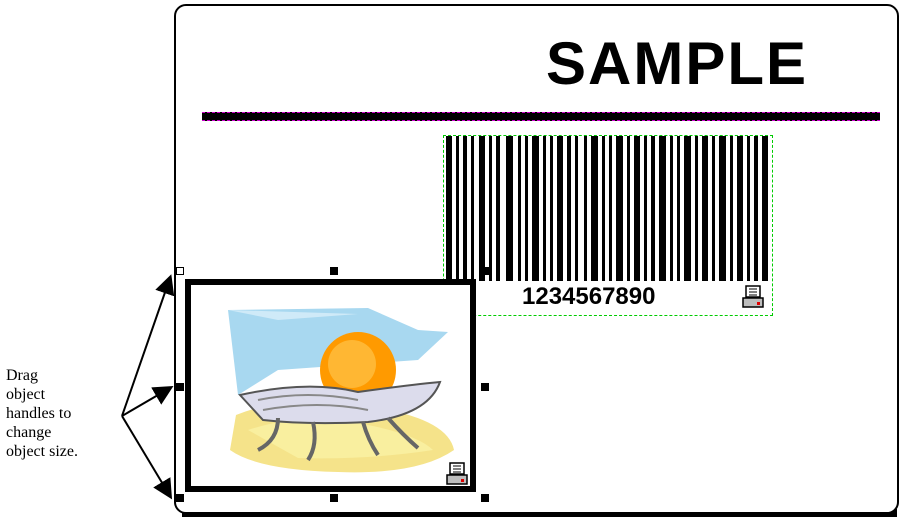 This screenshot has width=901, height=521. What do you see at coordinates (541, 116) in the screenshot?
I see `horizontal-line-object` at bounding box center [541, 116].